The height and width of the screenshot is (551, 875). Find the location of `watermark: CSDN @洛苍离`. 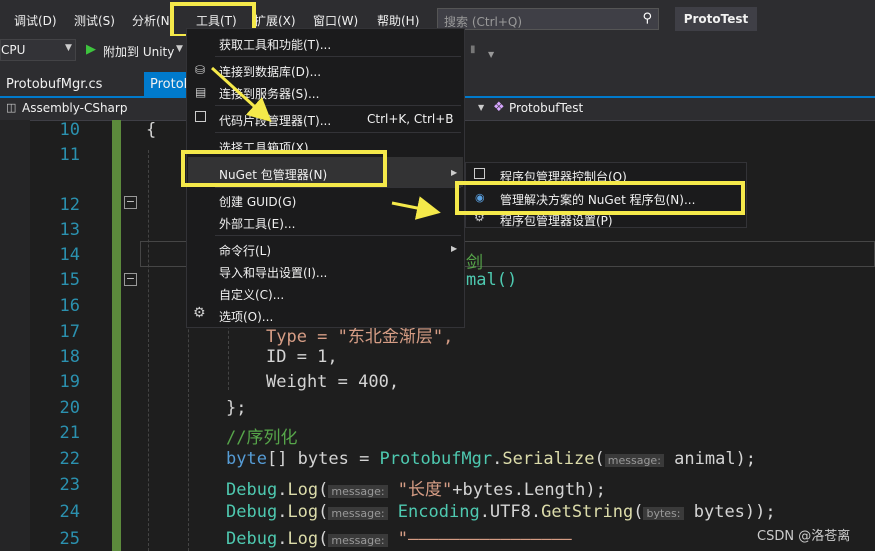

watermark: CSDN @洛苍离 is located at coordinates (804, 536).